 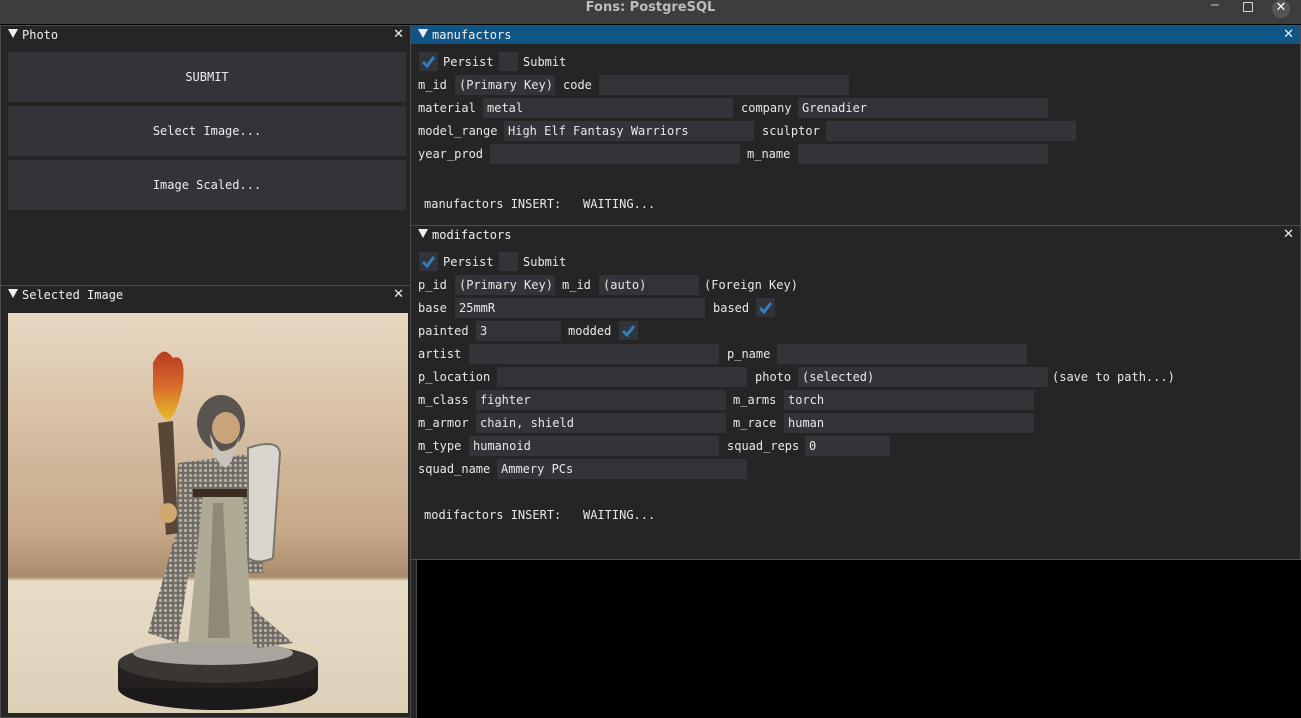 What do you see at coordinates (40, 35) in the screenshot?
I see `photo-panel-title: Photo` at bounding box center [40, 35].